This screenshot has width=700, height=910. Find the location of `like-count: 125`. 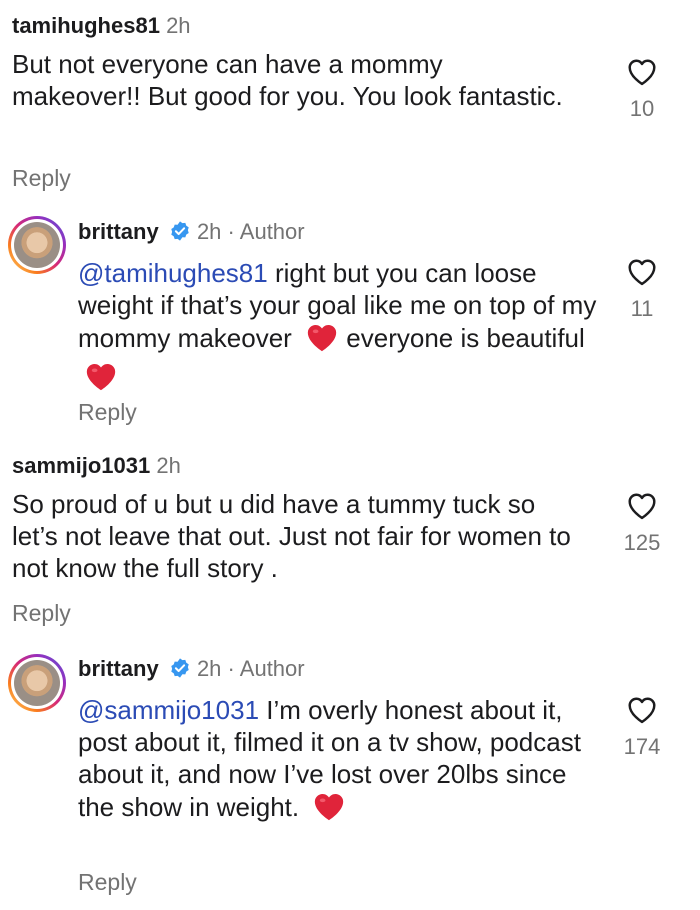

like-count: 125 is located at coordinates (642, 542).